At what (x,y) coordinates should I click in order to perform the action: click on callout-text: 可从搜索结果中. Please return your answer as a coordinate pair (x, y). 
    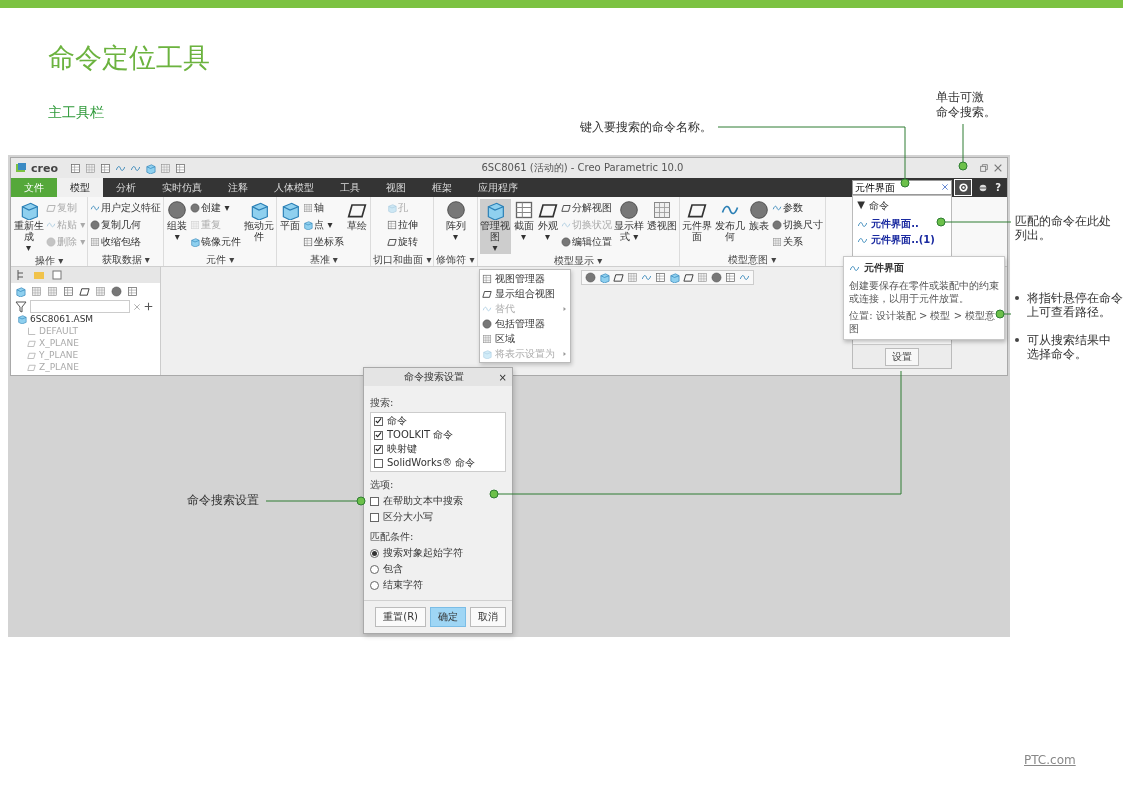
    Looking at the image, I should click on (1069, 340).